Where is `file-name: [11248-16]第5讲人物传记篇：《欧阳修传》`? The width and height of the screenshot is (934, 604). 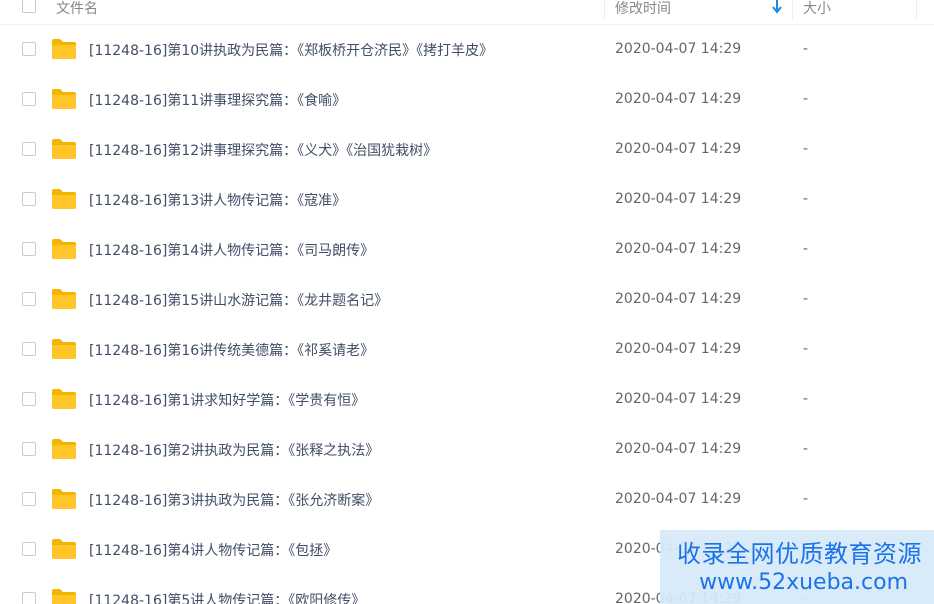
file-name: [11248-16]第5讲人物传记篇：《欧阳修传》 is located at coordinates (227, 597).